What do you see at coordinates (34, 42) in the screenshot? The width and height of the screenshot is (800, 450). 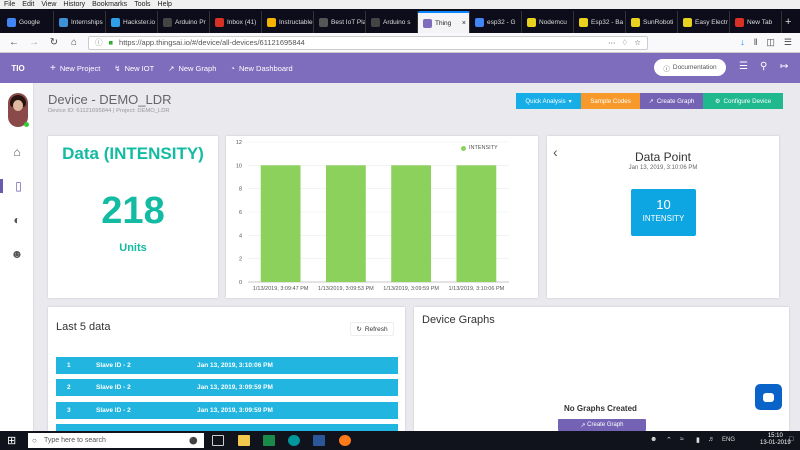 I see `forward-icon: →` at bounding box center [34, 42].